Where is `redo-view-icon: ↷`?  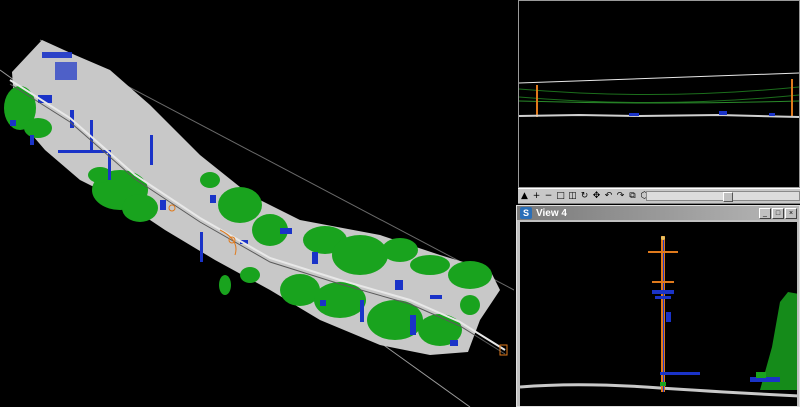 redo-view-icon: ↷ is located at coordinates (620, 196).